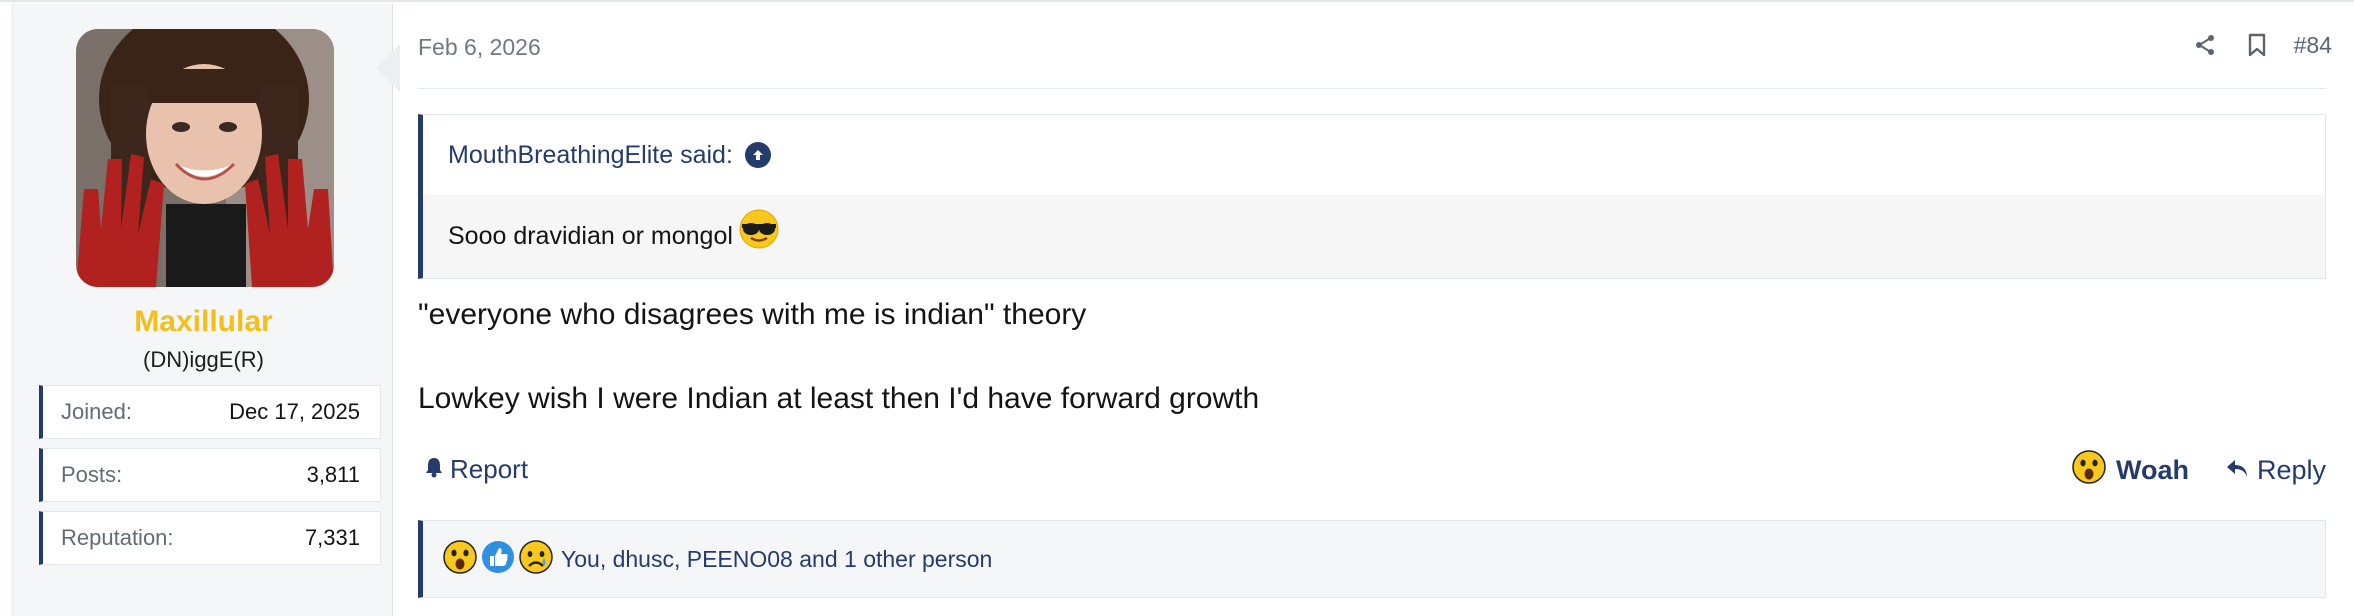 This screenshot has width=2354, height=616. What do you see at coordinates (1374, 236) in the screenshot?
I see `quote-content: Sooo dravidian or mongol` at bounding box center [1374, 236].